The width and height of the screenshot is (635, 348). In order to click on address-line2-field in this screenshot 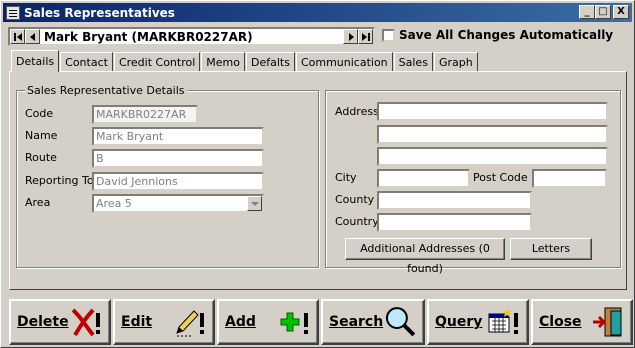, I will do `click(492, 134)`.